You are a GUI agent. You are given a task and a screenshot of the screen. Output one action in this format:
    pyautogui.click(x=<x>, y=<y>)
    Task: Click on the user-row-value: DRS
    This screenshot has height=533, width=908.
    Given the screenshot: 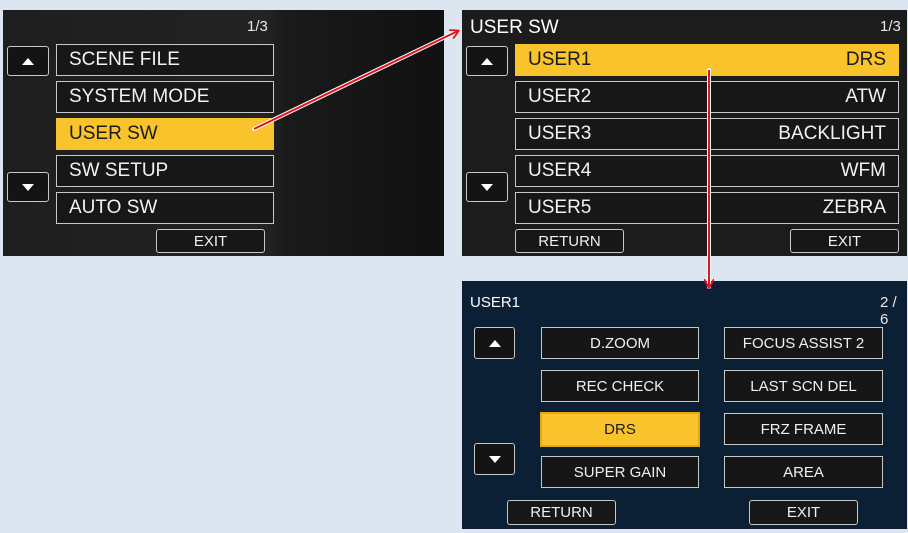 What is the action you would take?
    pyautogui.click(x=865, y=59)
    